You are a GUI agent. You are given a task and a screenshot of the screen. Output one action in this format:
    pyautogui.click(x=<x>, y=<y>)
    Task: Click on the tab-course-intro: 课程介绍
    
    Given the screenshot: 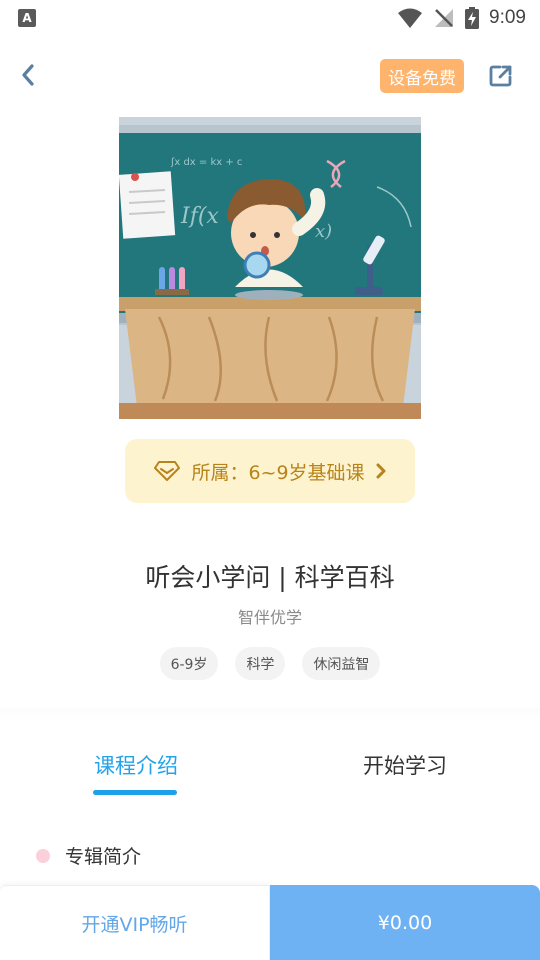 What is the action you would take?
    pyautogui.click(x=136, y=765)
    